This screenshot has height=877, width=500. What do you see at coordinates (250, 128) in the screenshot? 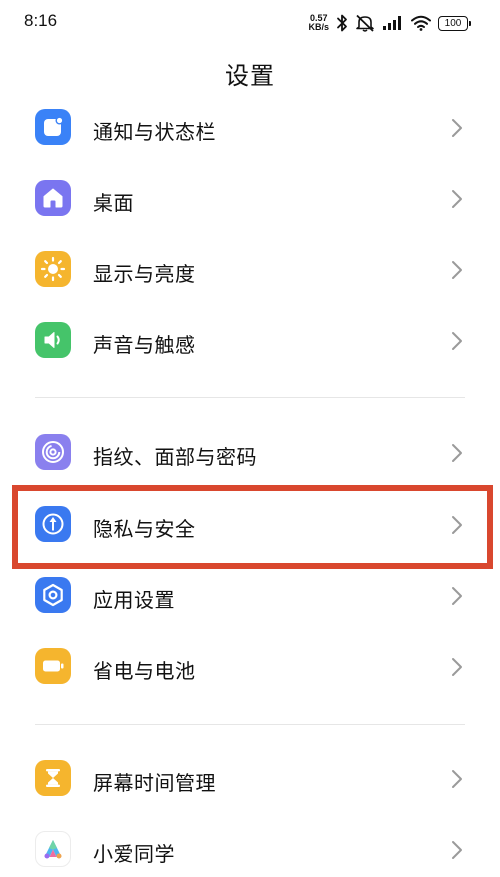
I see `settings-item-notifications: 通知与状态栏` at bounding box center [250, 128].